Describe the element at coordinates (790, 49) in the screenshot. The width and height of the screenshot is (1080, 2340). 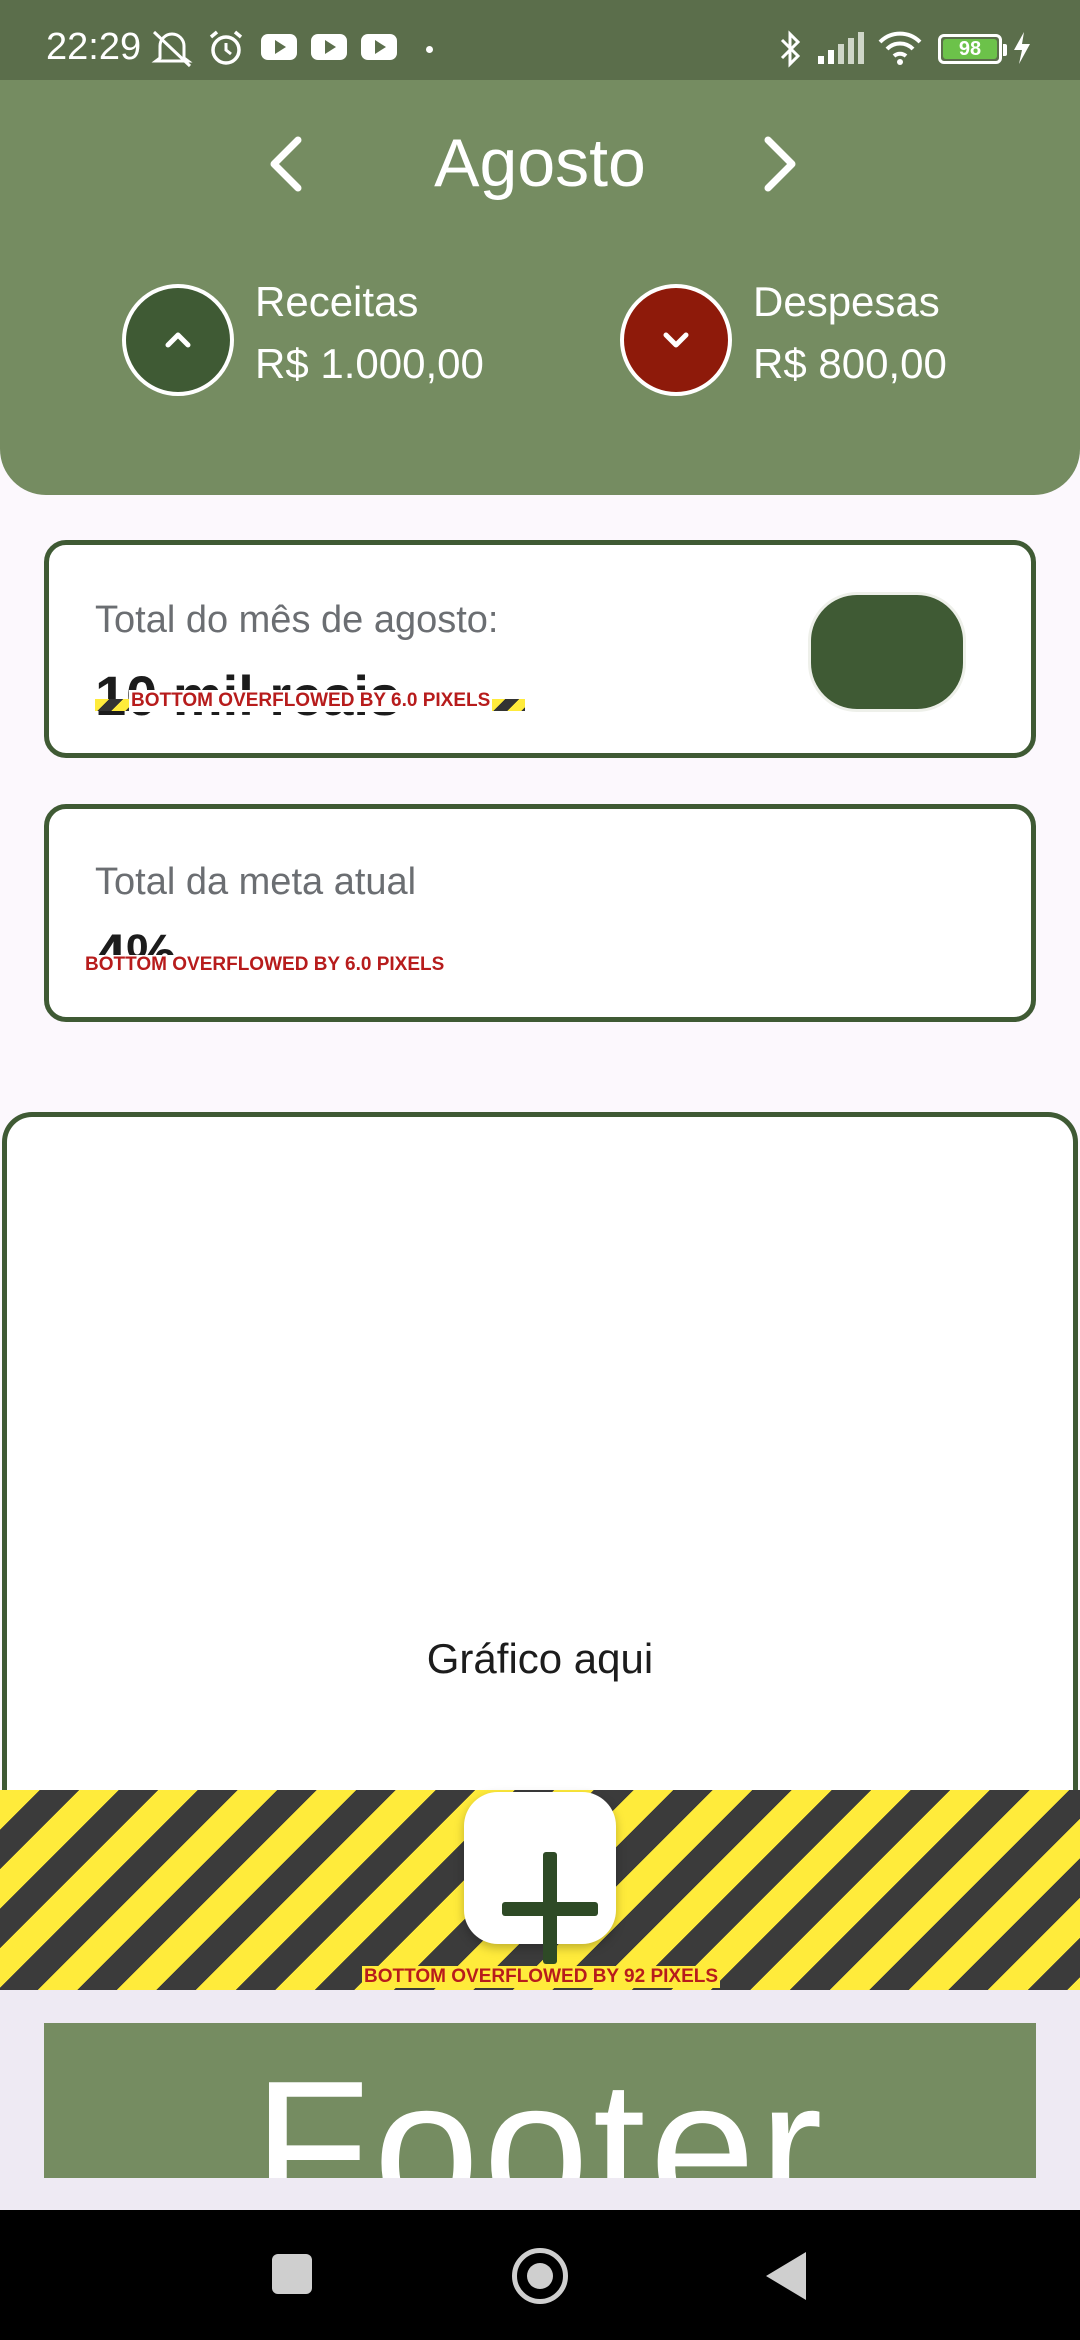
I see `bluetooth-icon` at that location.